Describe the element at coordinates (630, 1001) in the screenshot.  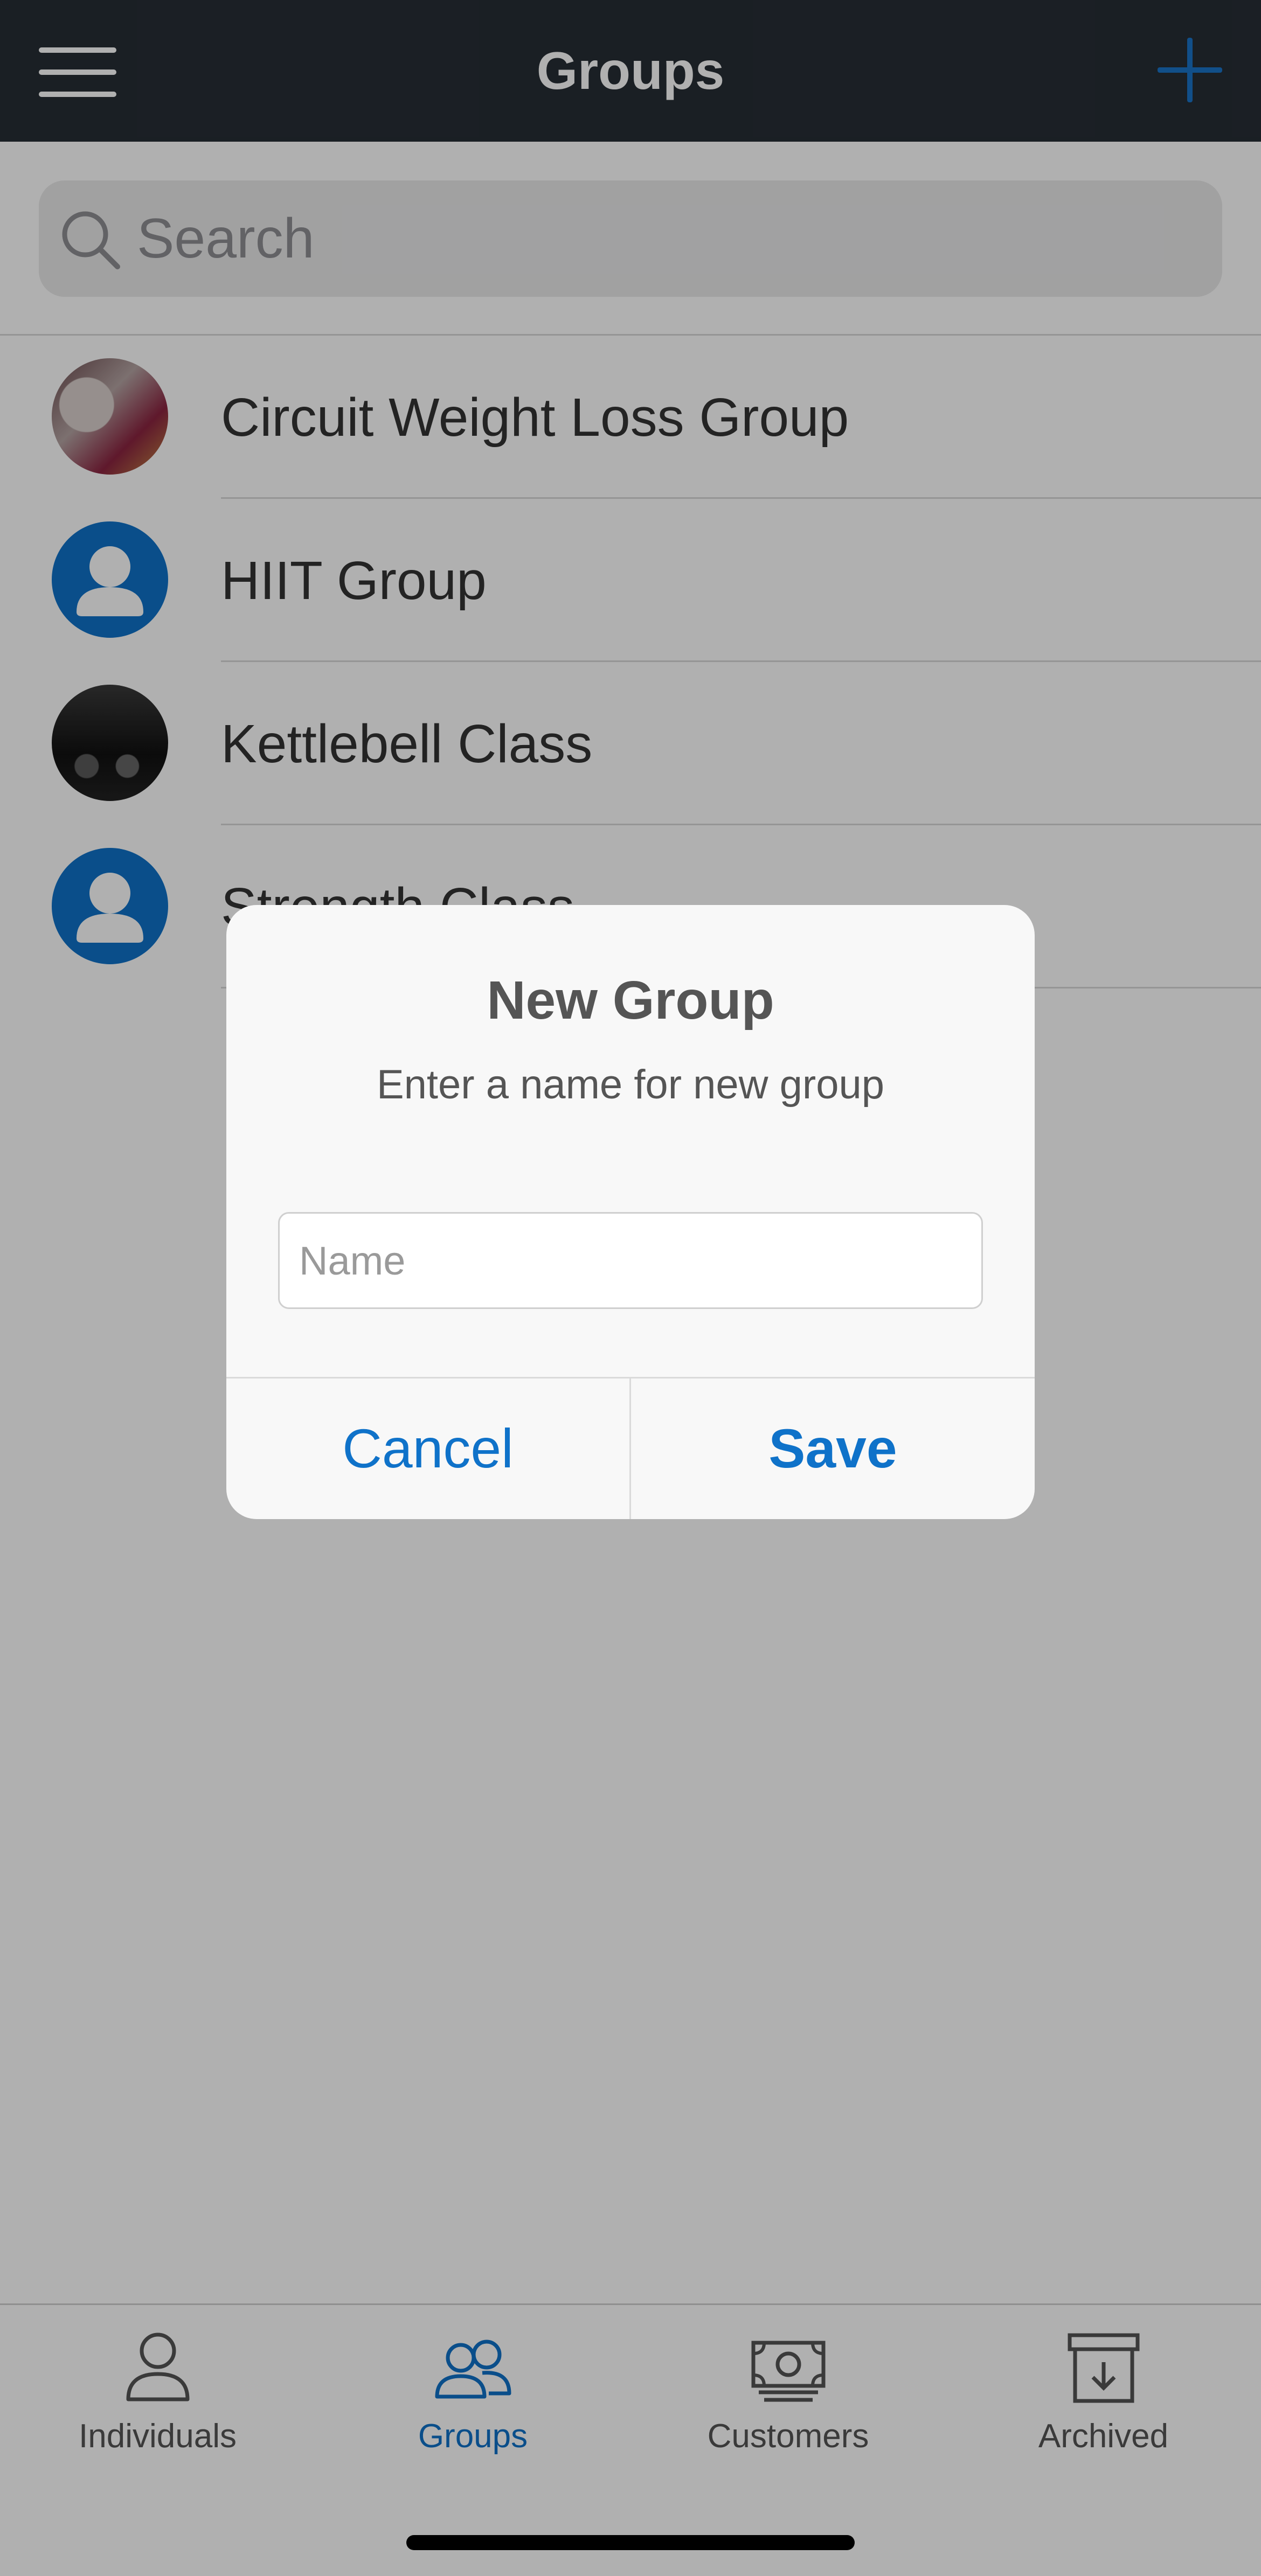
I see `dialog-title: New Group` at that location.